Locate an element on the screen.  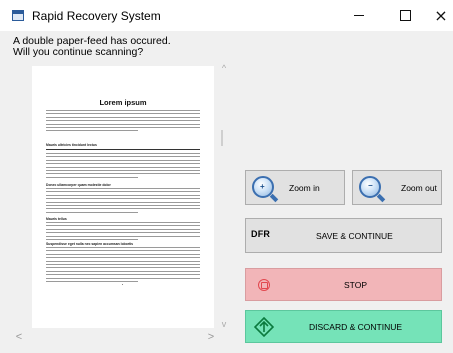
zoom-out-button: − Zoom out is located at coordinates (397, 187).